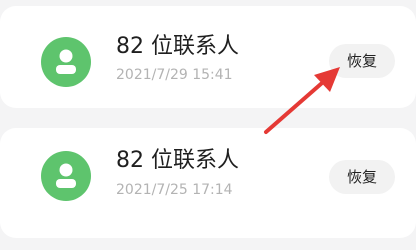  Describe the element at coordinates (174, 190) in the screenshot. I see `record-timestamp: 2021/7/25 17:14` at that location.